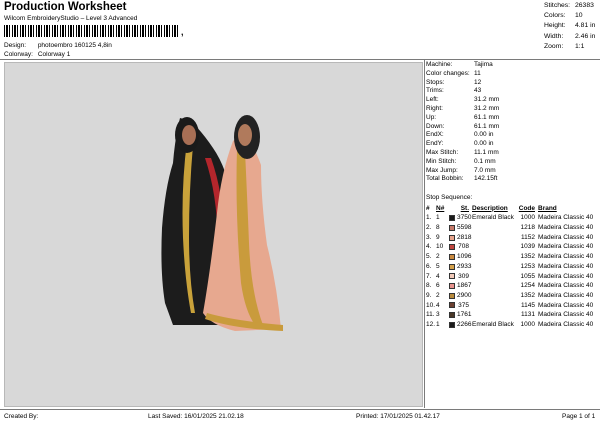 This screenshot has height=424, width=600. What do you see at coordinates (438, 266) in the screenshot?
I see `stop-number: 5` at bounding box center [438, 266].